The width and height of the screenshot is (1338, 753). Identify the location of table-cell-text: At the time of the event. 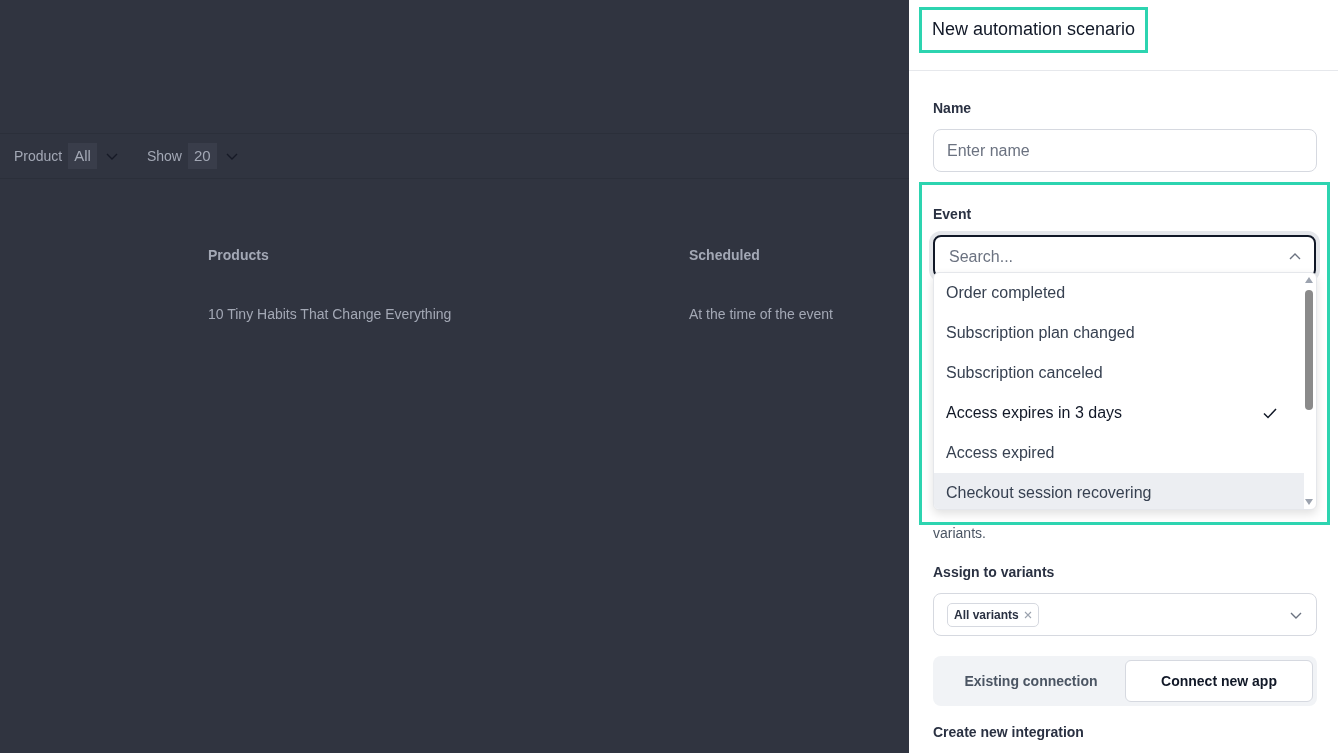
(761, 314).